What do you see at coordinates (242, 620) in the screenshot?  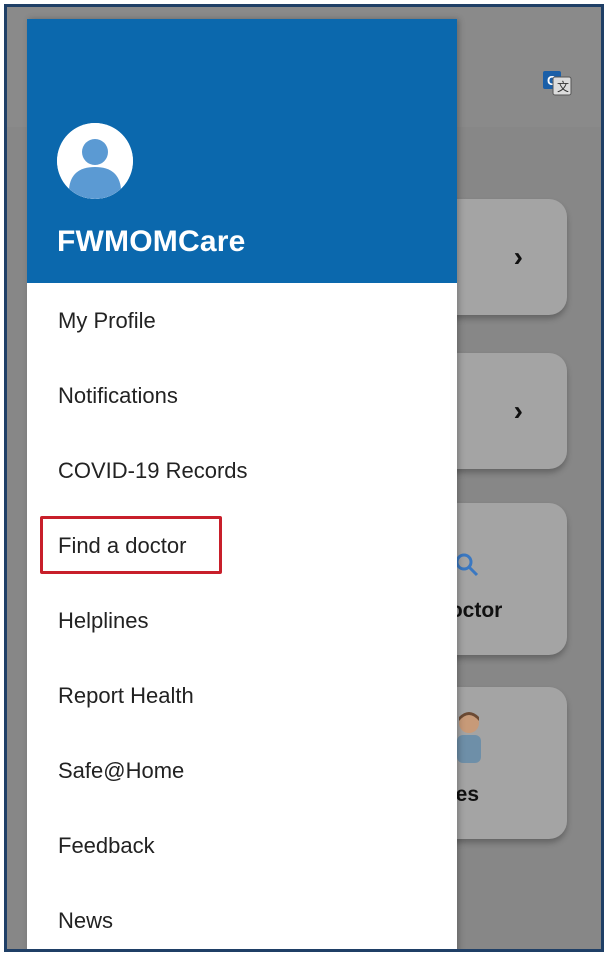 I see `menu-item-helplines: Helplines` at bounding box center [242, 620].